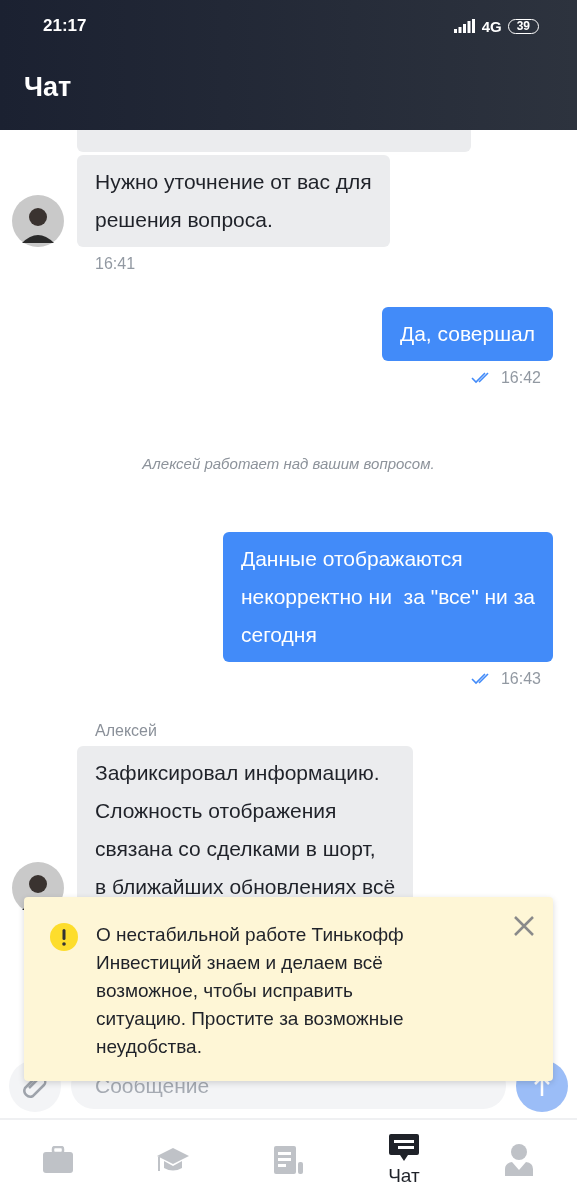 The image size is (577, 1200). I want to click on nav-tab: Чат, so click(404, 1160).